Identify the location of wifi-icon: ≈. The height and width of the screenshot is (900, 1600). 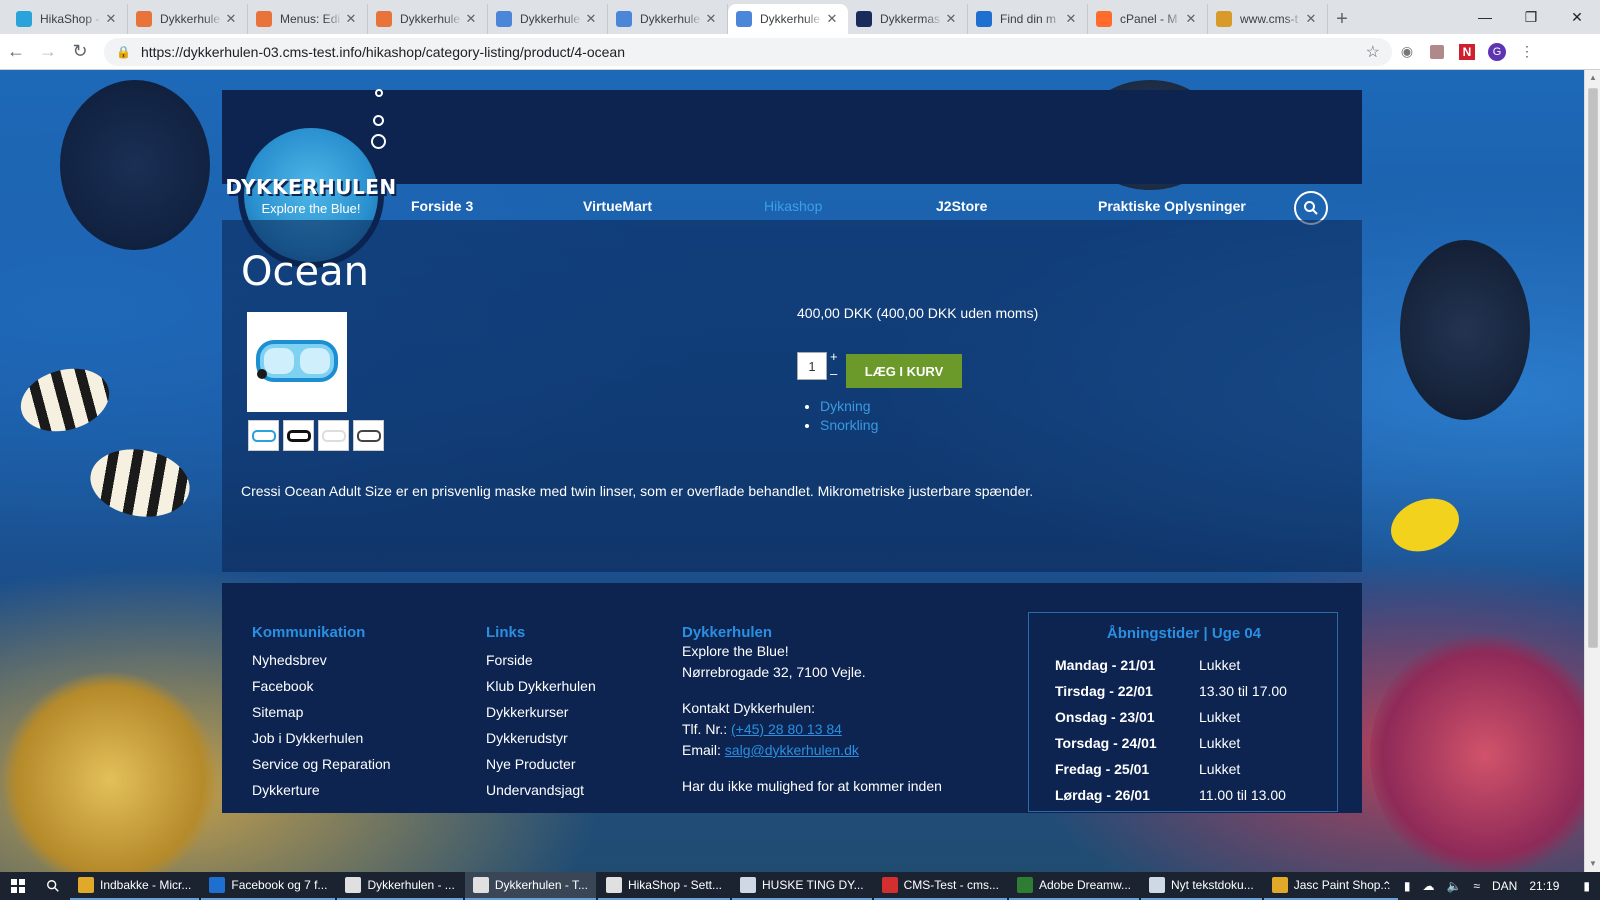
(1476, 886).